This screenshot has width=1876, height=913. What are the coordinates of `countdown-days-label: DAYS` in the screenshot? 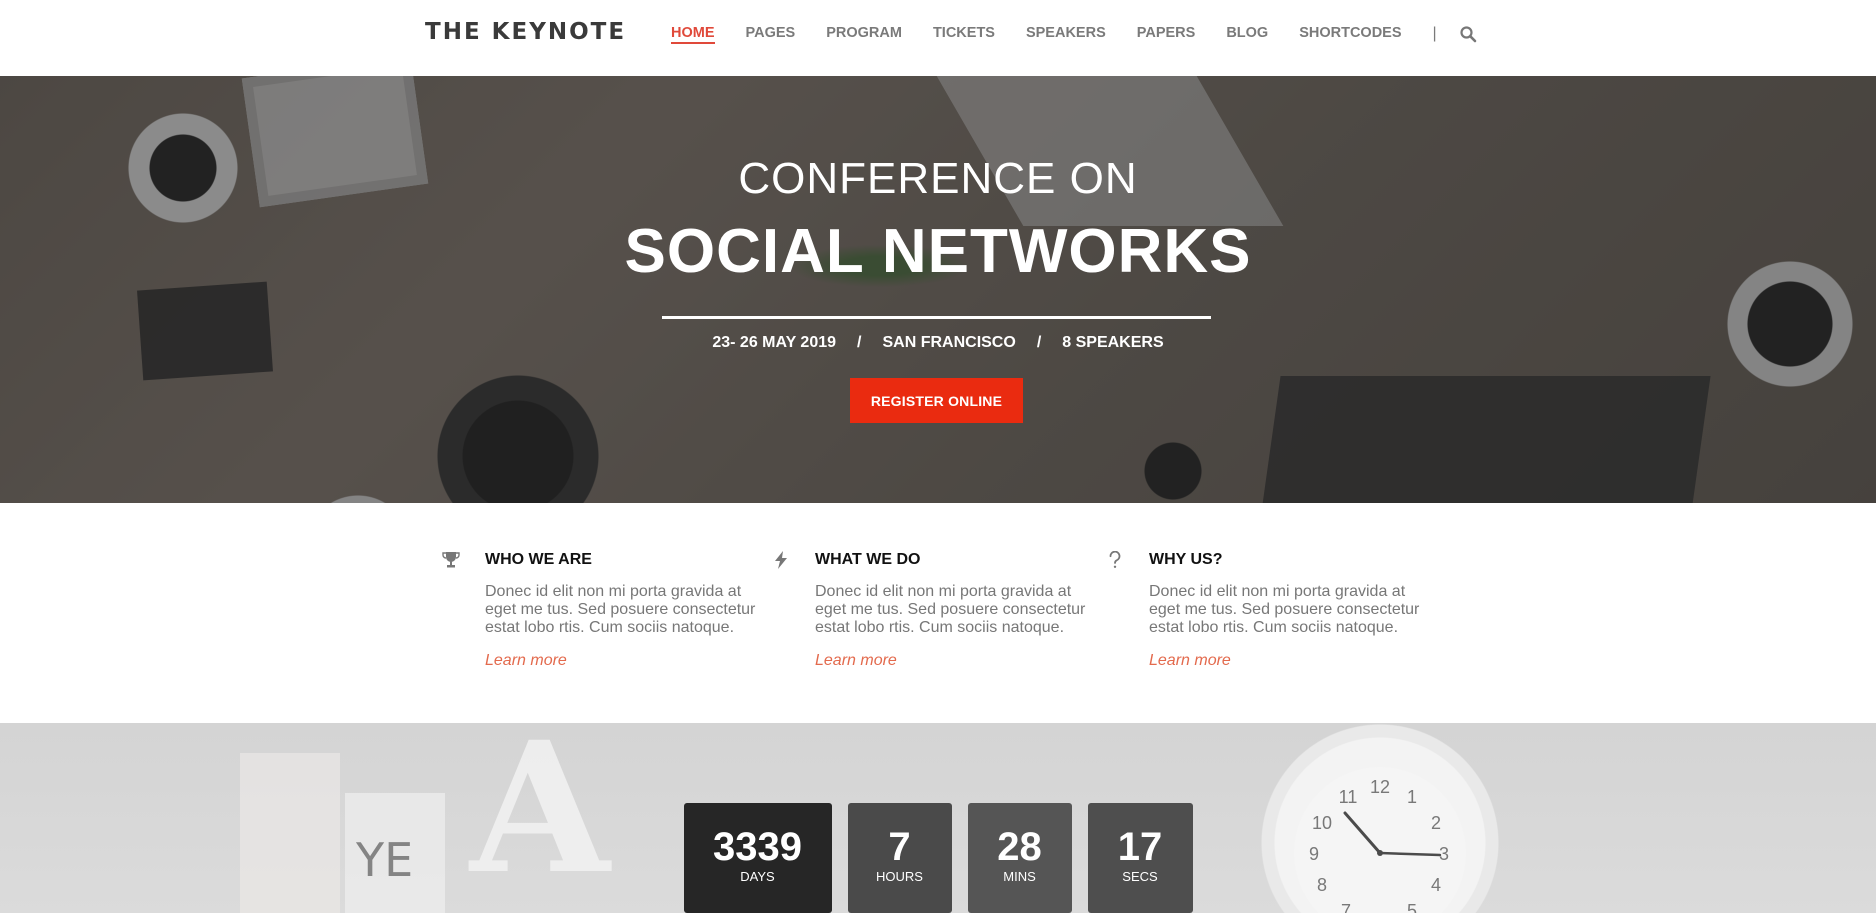 It's located at (757, 876).